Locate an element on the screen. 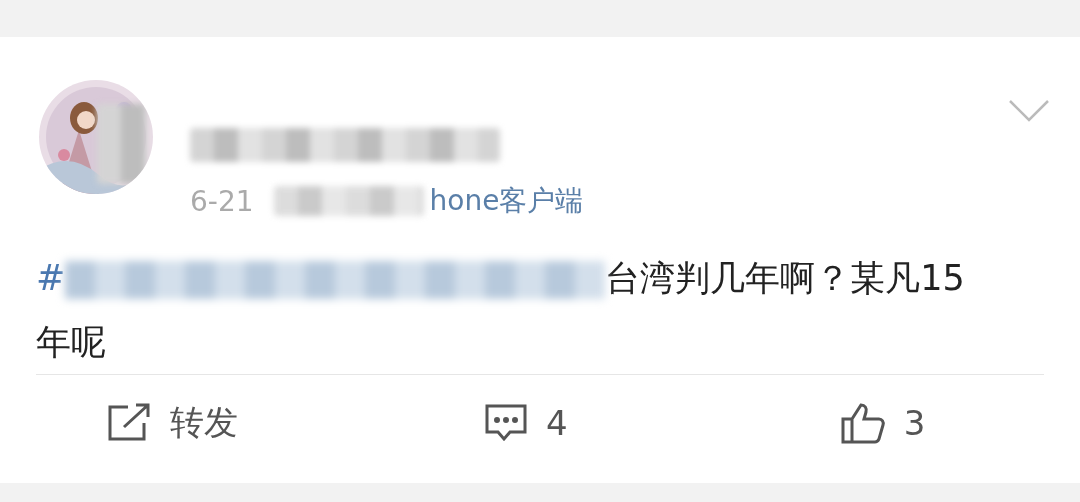 This screenshot has height=502, width=1080. like-button: 3 is located at coordinates (882, 423).